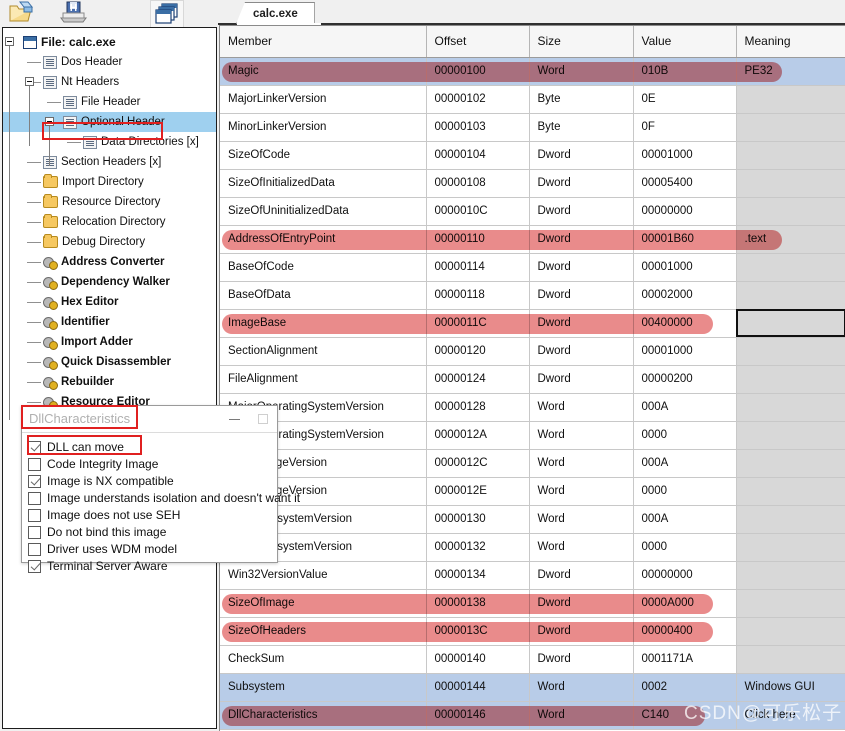  I want to click on cell-member: SizeOfUninitializedData, so click(323, 211).